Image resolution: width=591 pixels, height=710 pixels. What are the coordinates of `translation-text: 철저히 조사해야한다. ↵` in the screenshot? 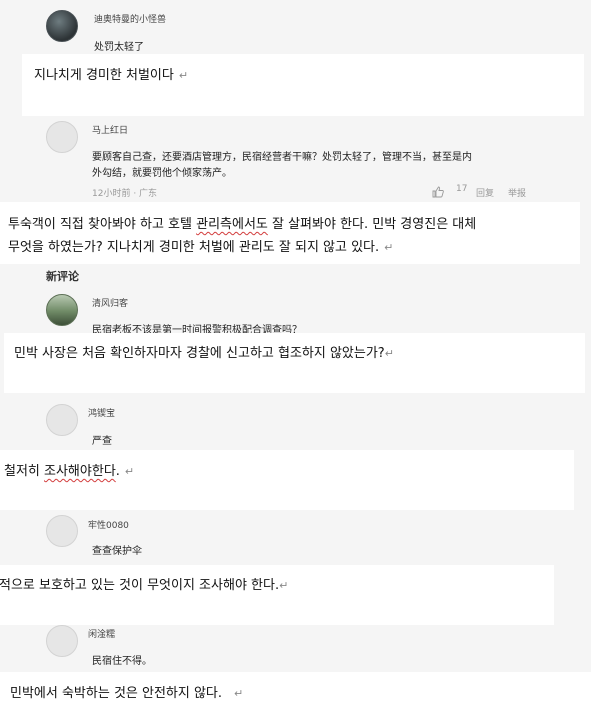 It's located at (69, 471).